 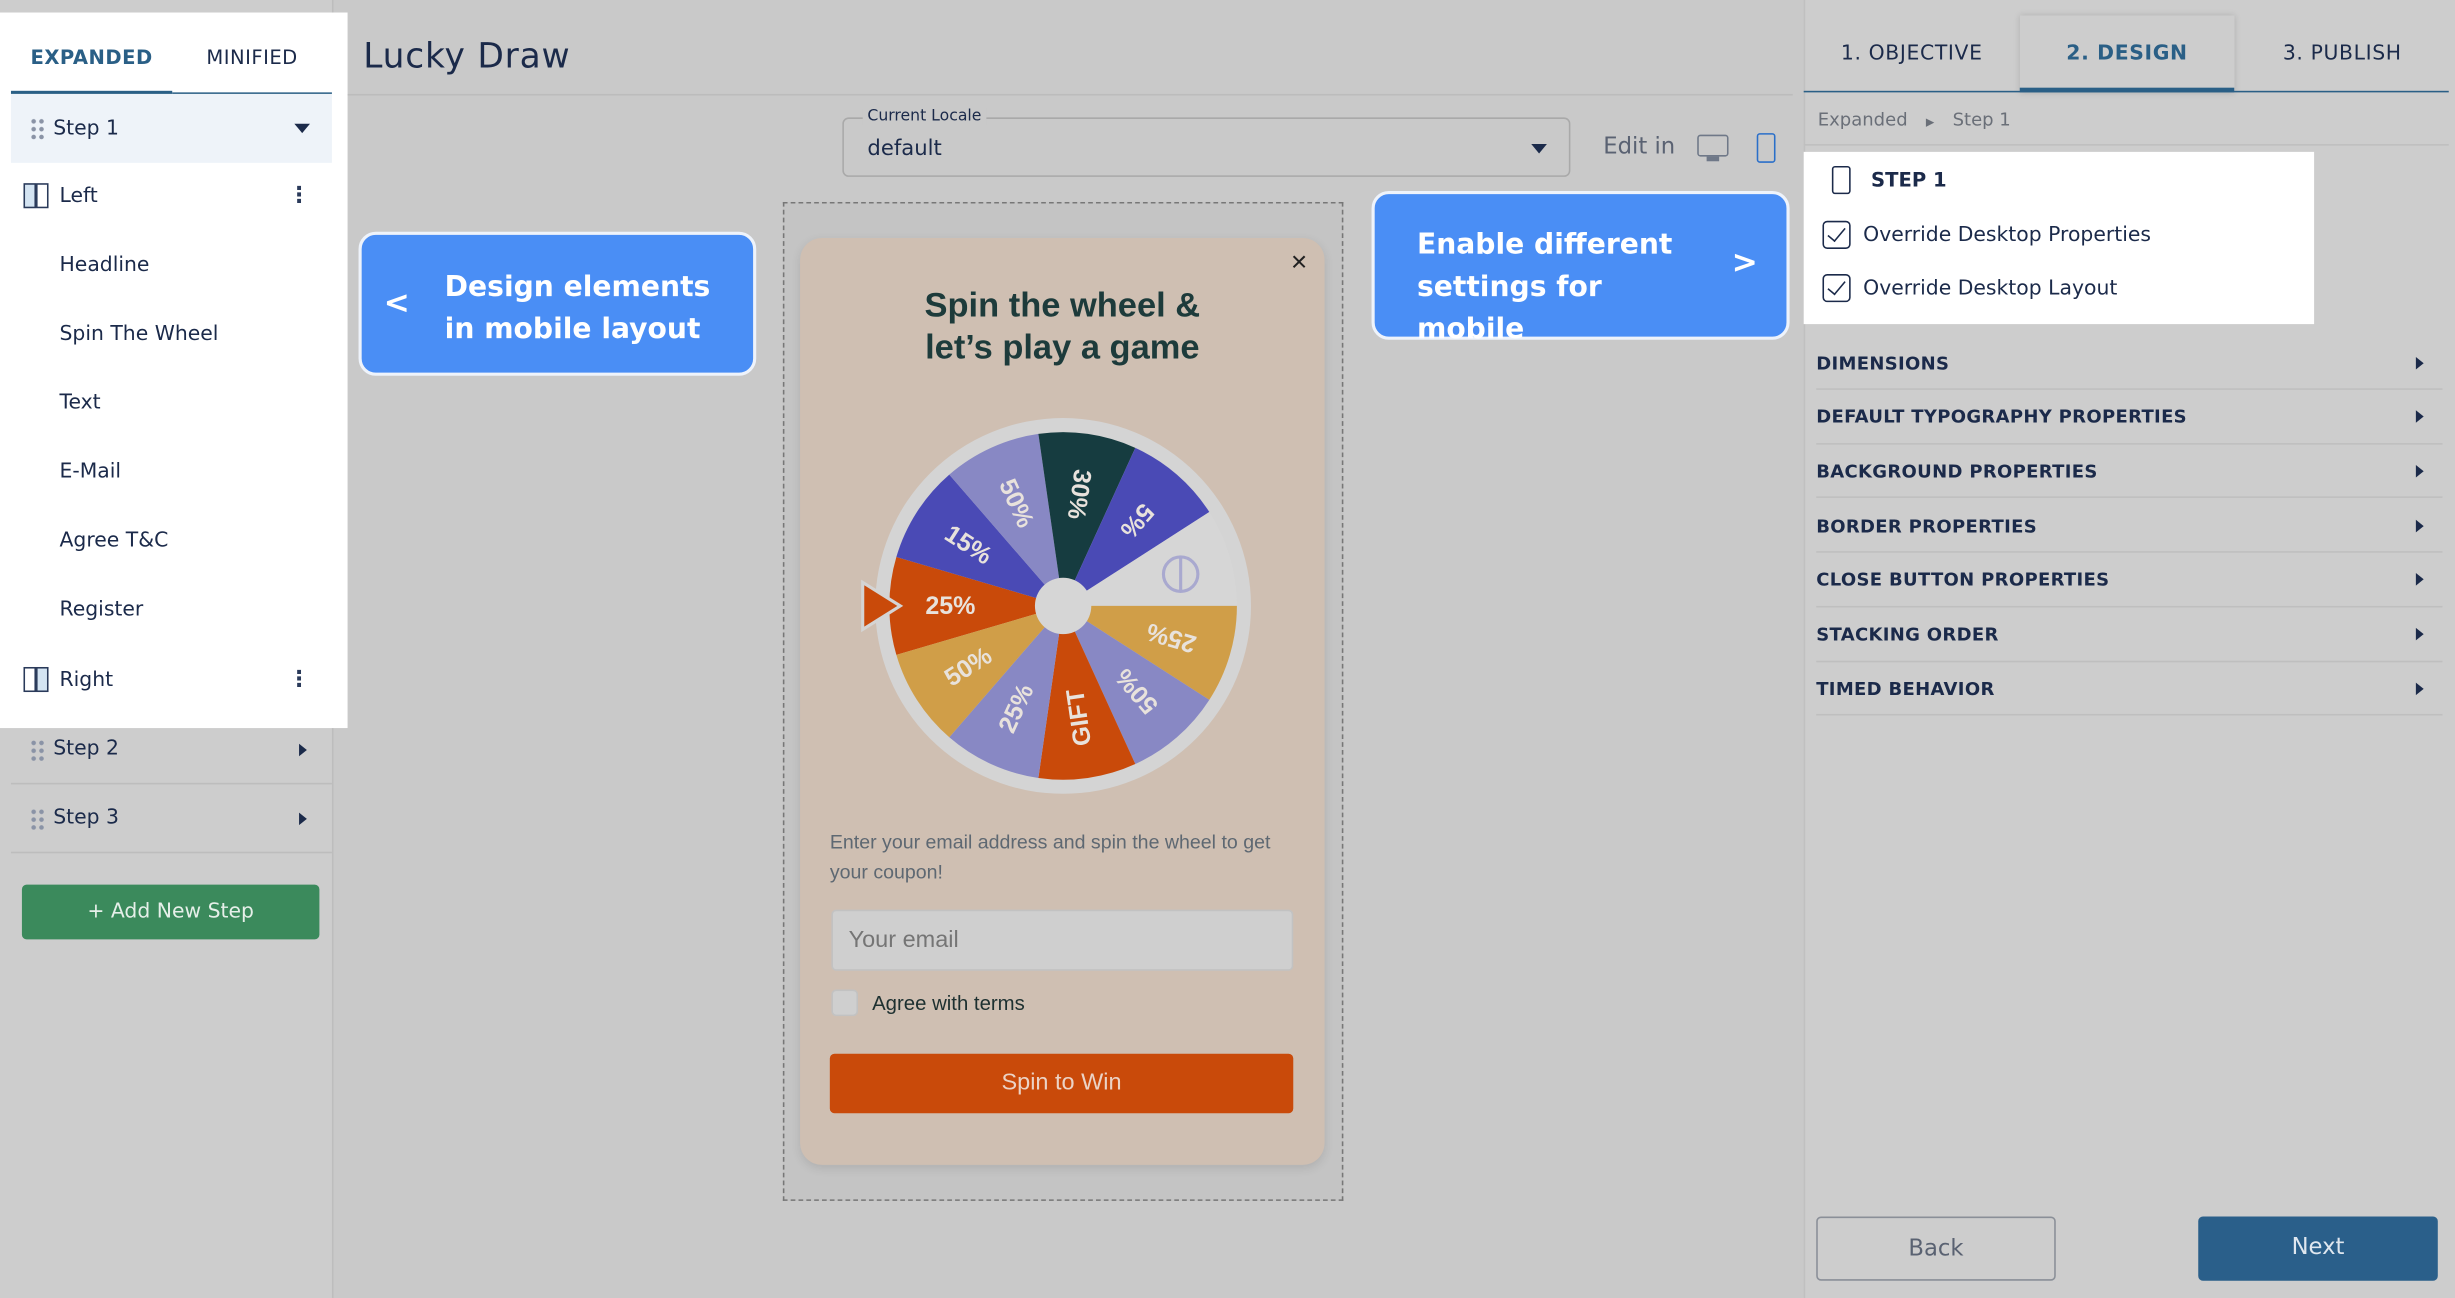 What do you see at coordinates (2129, 635) in the screenshot?
I see `section-stacking-order: STACKING ORDER` at bounding box center [2129, 635].